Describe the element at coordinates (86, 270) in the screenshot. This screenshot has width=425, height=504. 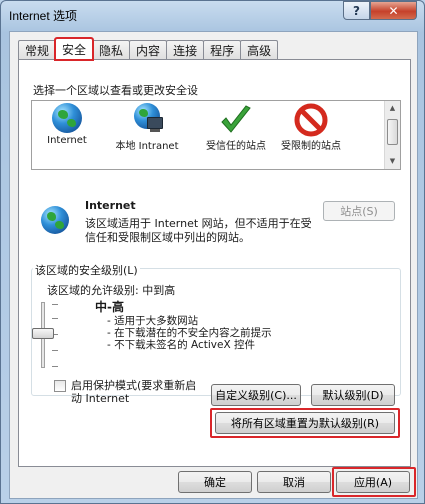
I see `security-level-title: 该区域的安全级别(L)` at that location.